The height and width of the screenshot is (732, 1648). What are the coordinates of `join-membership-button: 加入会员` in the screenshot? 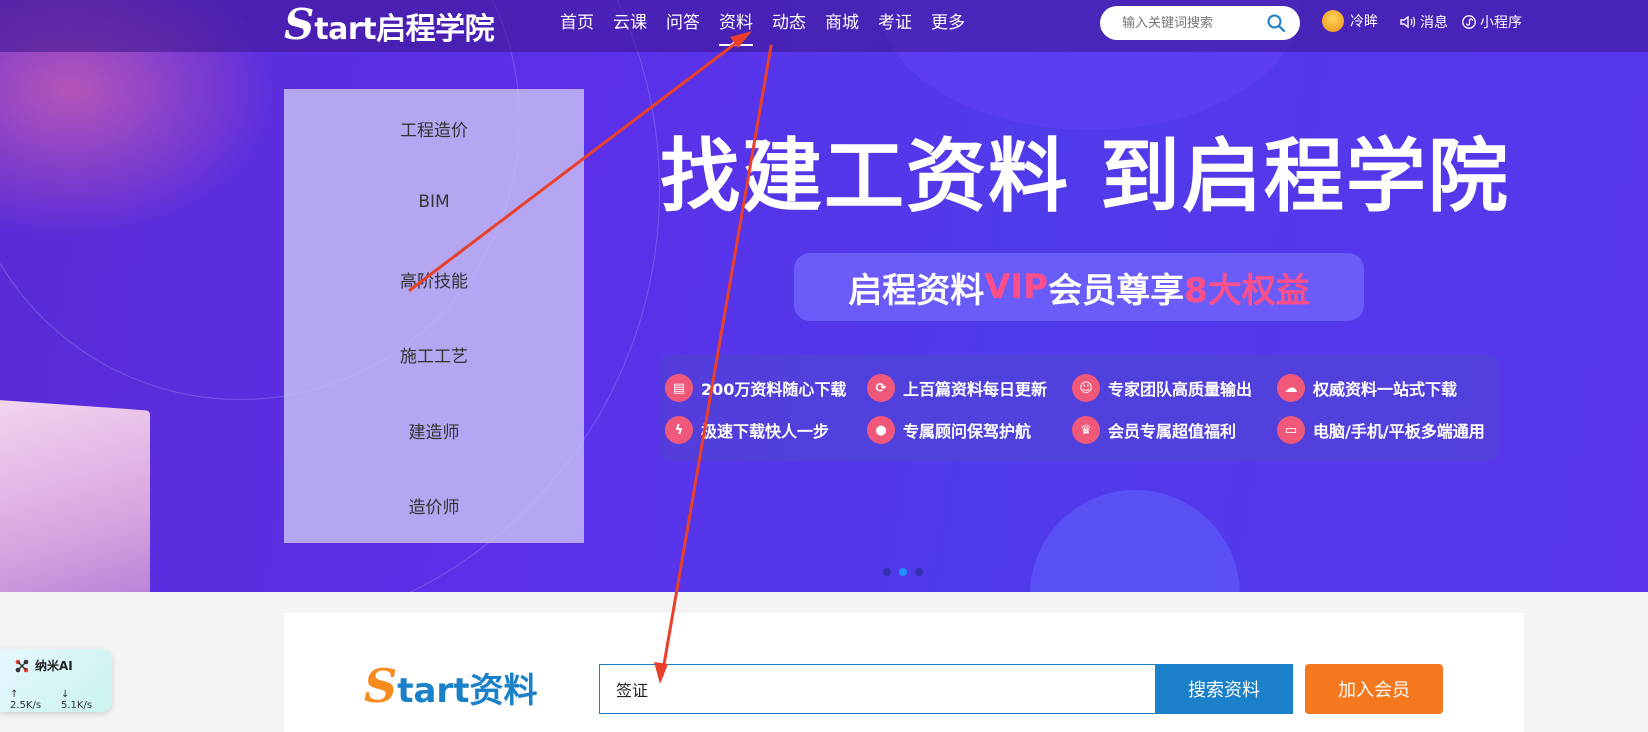 It's located at (1374, 689).